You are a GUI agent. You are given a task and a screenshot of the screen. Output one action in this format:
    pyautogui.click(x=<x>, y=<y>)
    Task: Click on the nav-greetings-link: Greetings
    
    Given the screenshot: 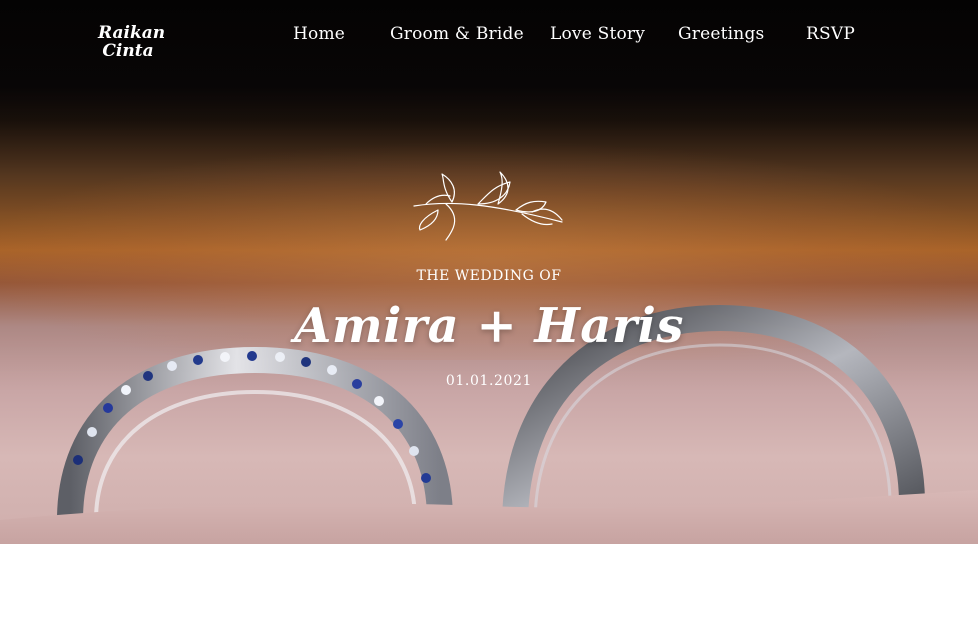 What is the action you would take?
    pyautogui.click(x=721, y=34)
    